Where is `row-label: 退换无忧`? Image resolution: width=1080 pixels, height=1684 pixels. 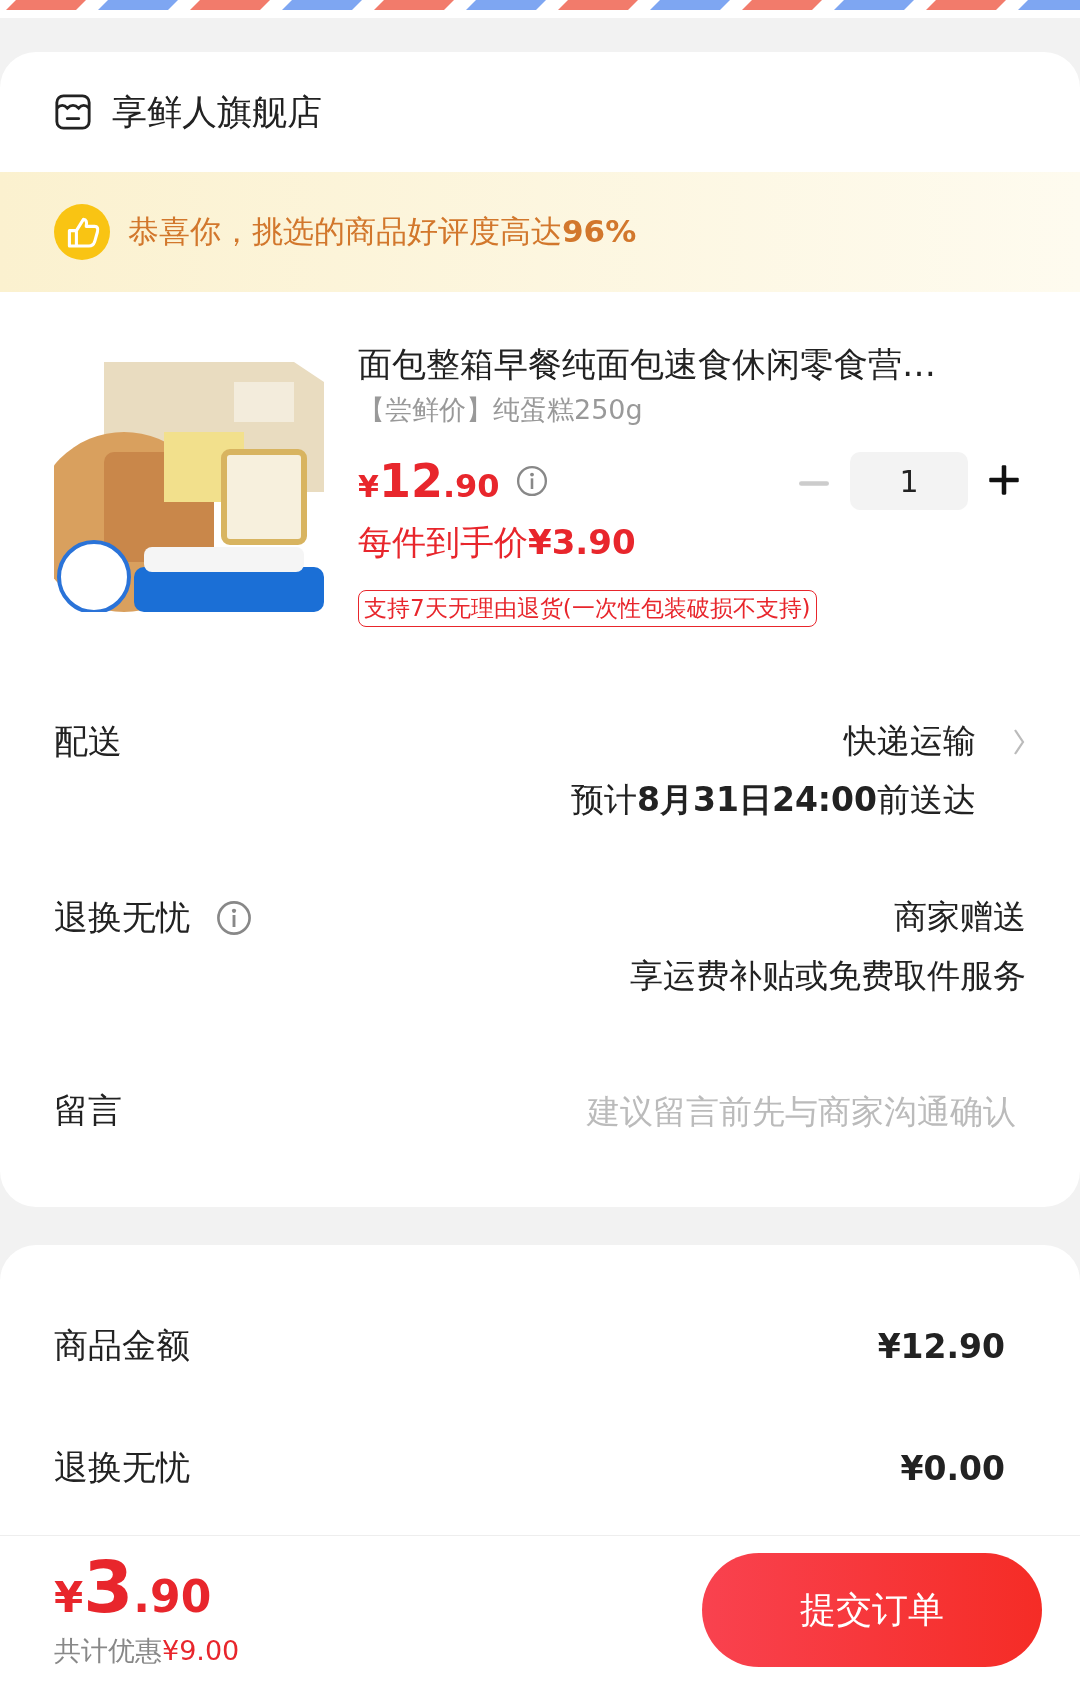
row-label: 退换无忧 is located at coordinates (122, 917).